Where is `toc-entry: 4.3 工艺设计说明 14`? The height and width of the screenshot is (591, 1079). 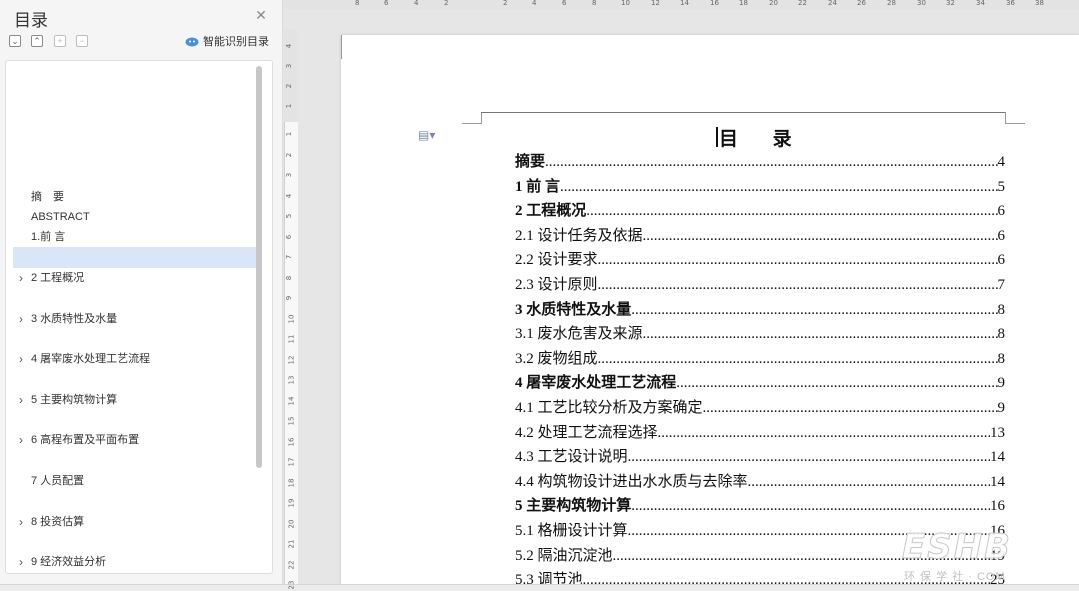 toc-entry: 4.3 工艺设计说明 14 is located at coordinates (760, 457).